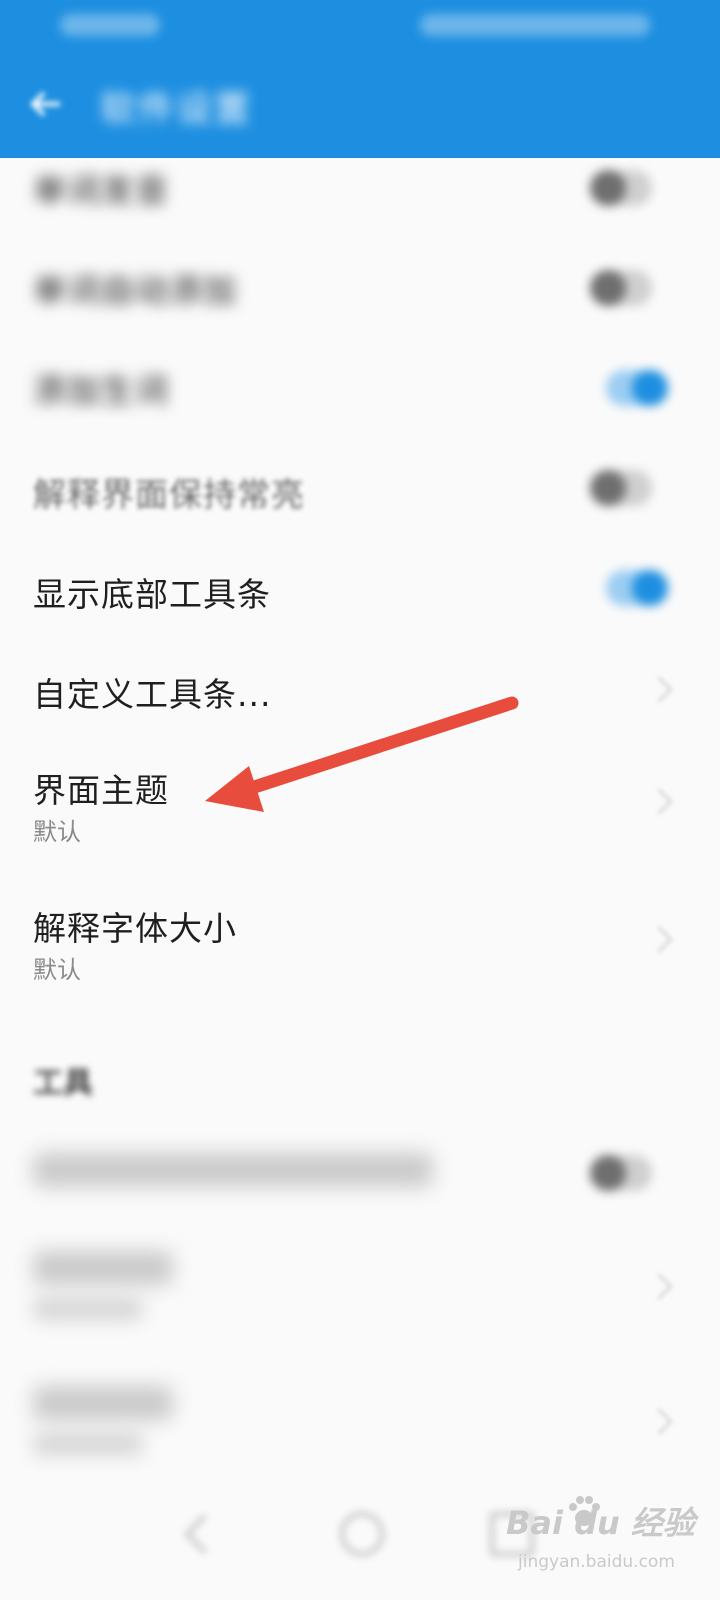 The height and width of the screenshot is (1600, 720). Describe the element at coordinates (362, 754) in the screenshot. I see `annotation-arrow` at that location.